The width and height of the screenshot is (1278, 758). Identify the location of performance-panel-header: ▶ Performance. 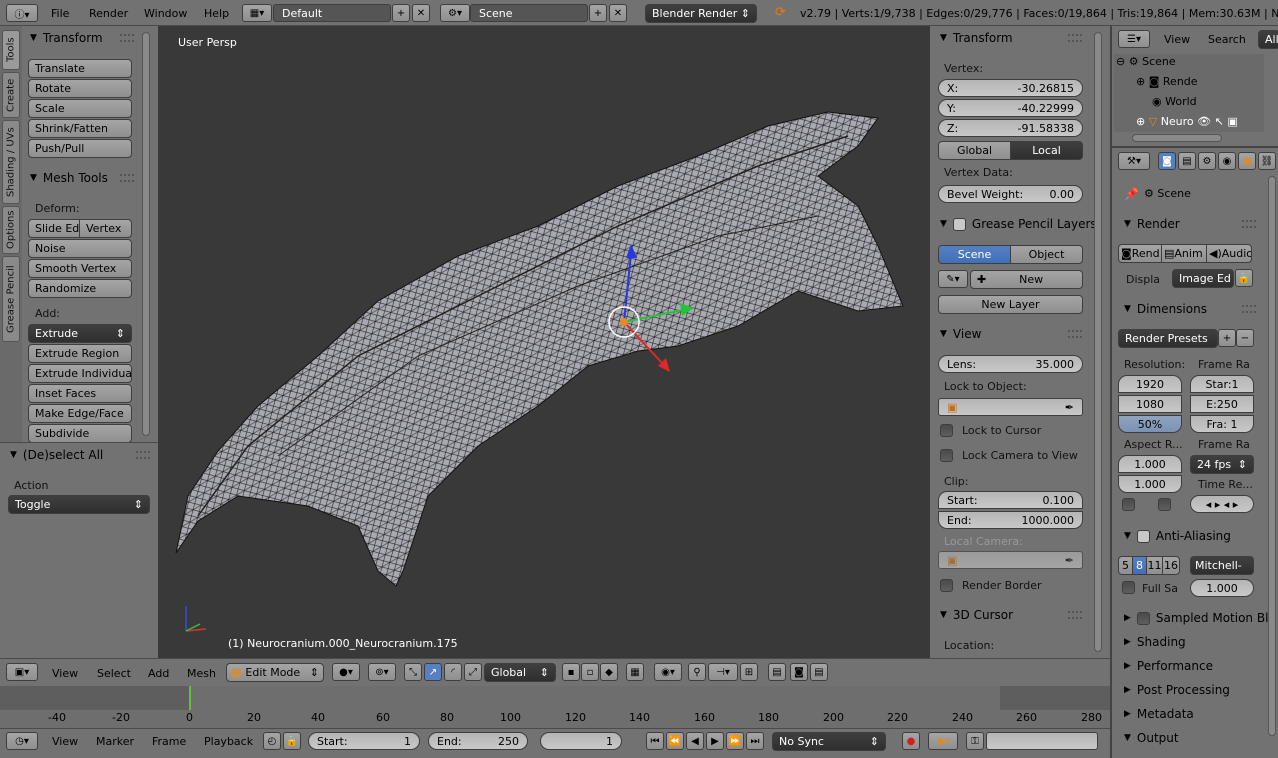
(1194, 666).